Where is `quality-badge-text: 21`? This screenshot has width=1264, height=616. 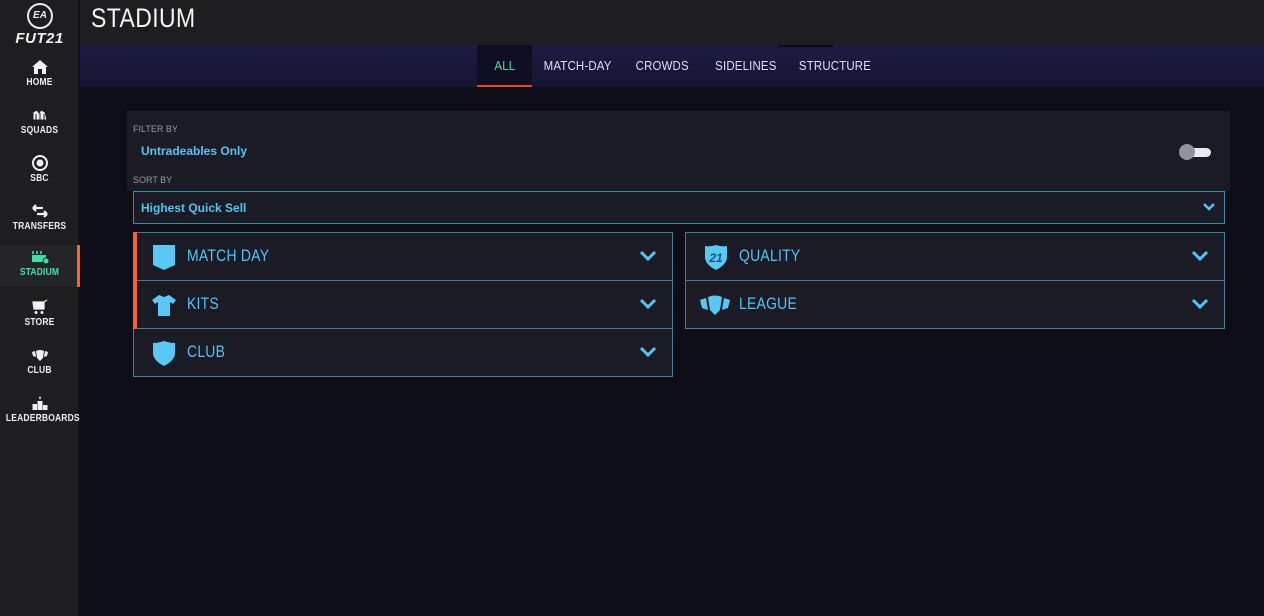
quality-badge-text: 21 is located at coordinates (715, 258).